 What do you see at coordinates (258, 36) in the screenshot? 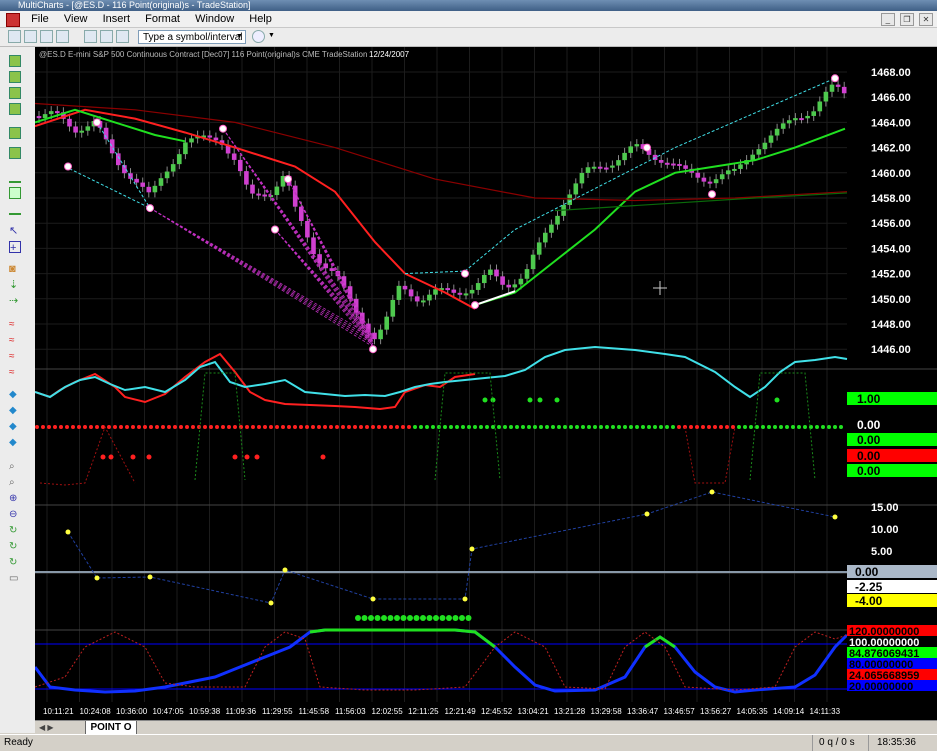
I see `clock-icon` at bounding box center [258, 36].